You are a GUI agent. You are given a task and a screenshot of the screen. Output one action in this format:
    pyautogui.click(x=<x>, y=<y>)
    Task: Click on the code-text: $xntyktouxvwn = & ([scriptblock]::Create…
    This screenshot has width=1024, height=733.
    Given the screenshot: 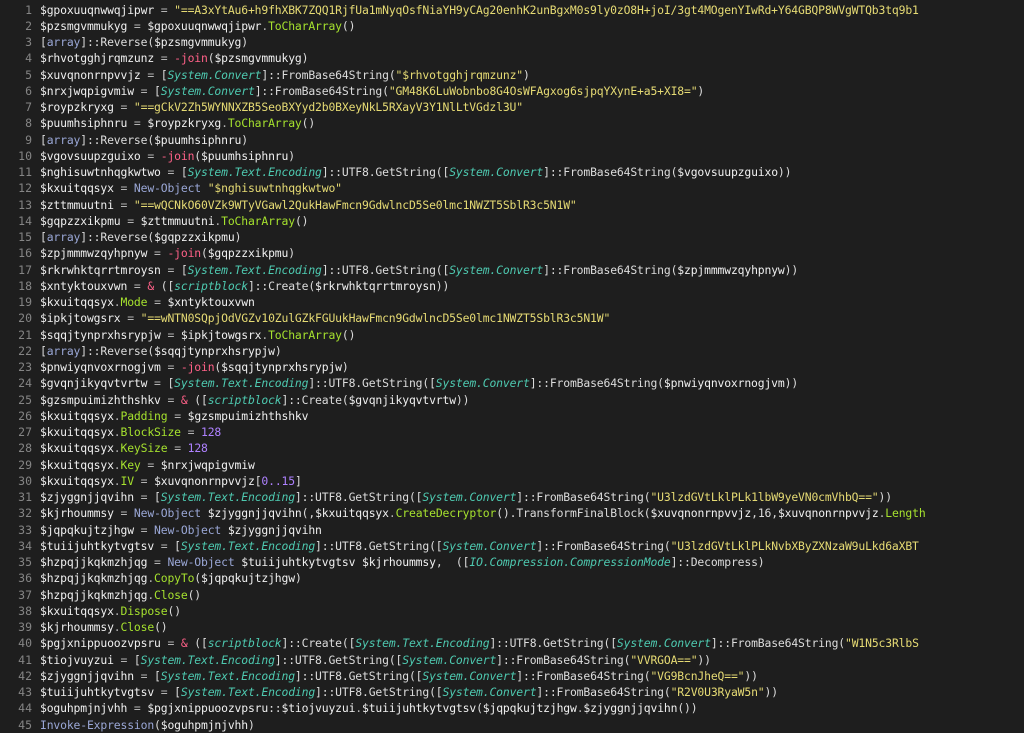 What is the action you would take?
    pyautogui.click(x=532, y=286)
    